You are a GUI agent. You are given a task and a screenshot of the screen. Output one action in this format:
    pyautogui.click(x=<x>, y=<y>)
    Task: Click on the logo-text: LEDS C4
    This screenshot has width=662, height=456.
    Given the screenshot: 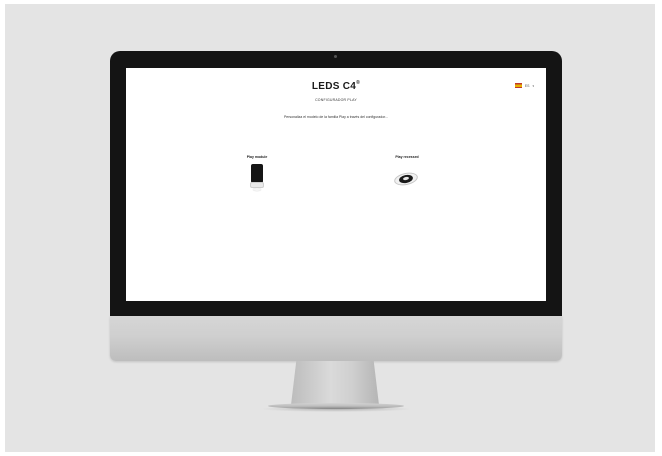 What is the action you would take?
    pyautogui.click(x=334, y=86)
    